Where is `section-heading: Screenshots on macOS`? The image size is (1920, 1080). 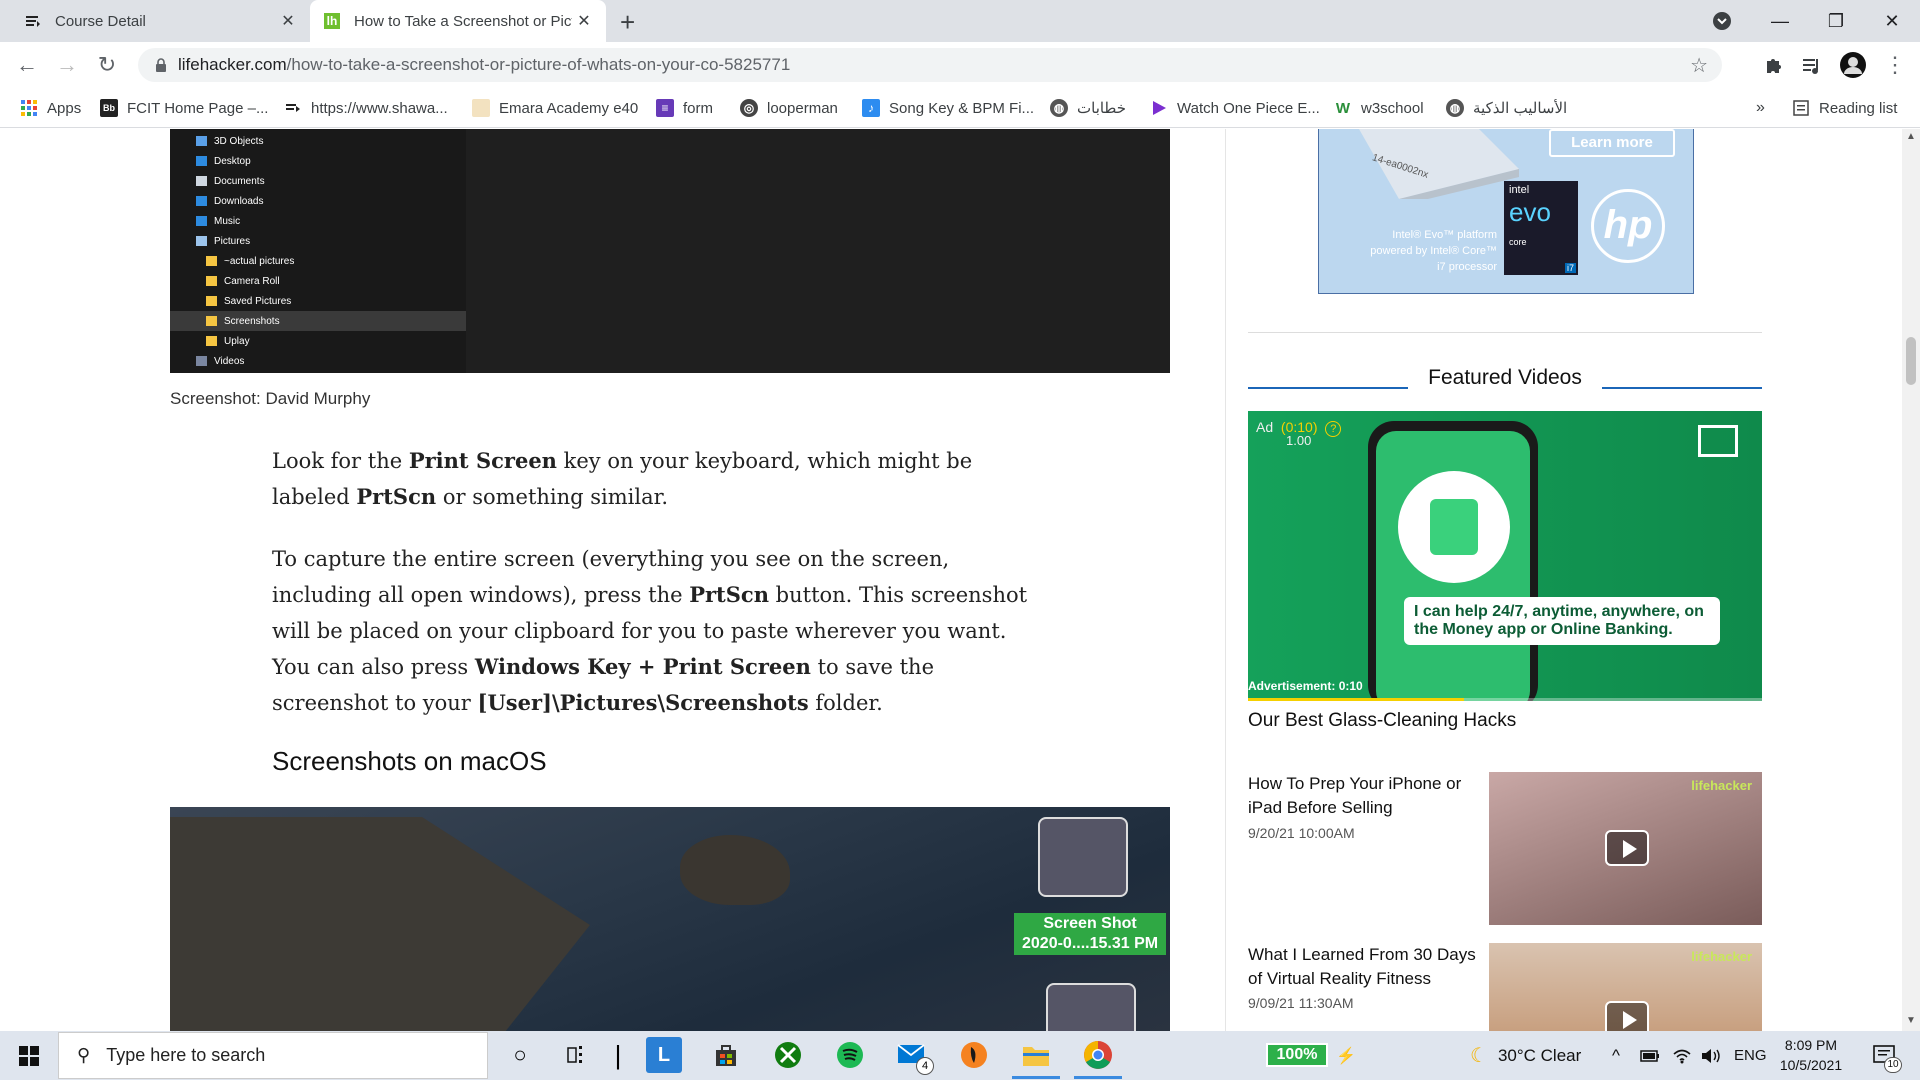
section-heading: Screenshots on macOS is located at coordinates (409, 761).